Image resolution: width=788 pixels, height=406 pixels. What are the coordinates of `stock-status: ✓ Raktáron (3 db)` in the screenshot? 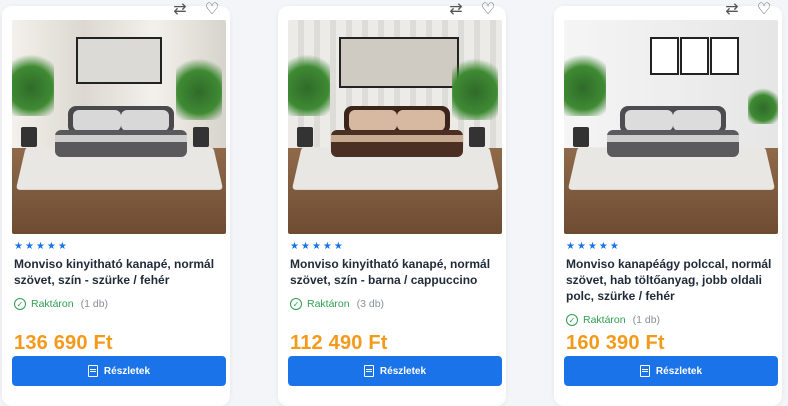 It's located at (337, 304).